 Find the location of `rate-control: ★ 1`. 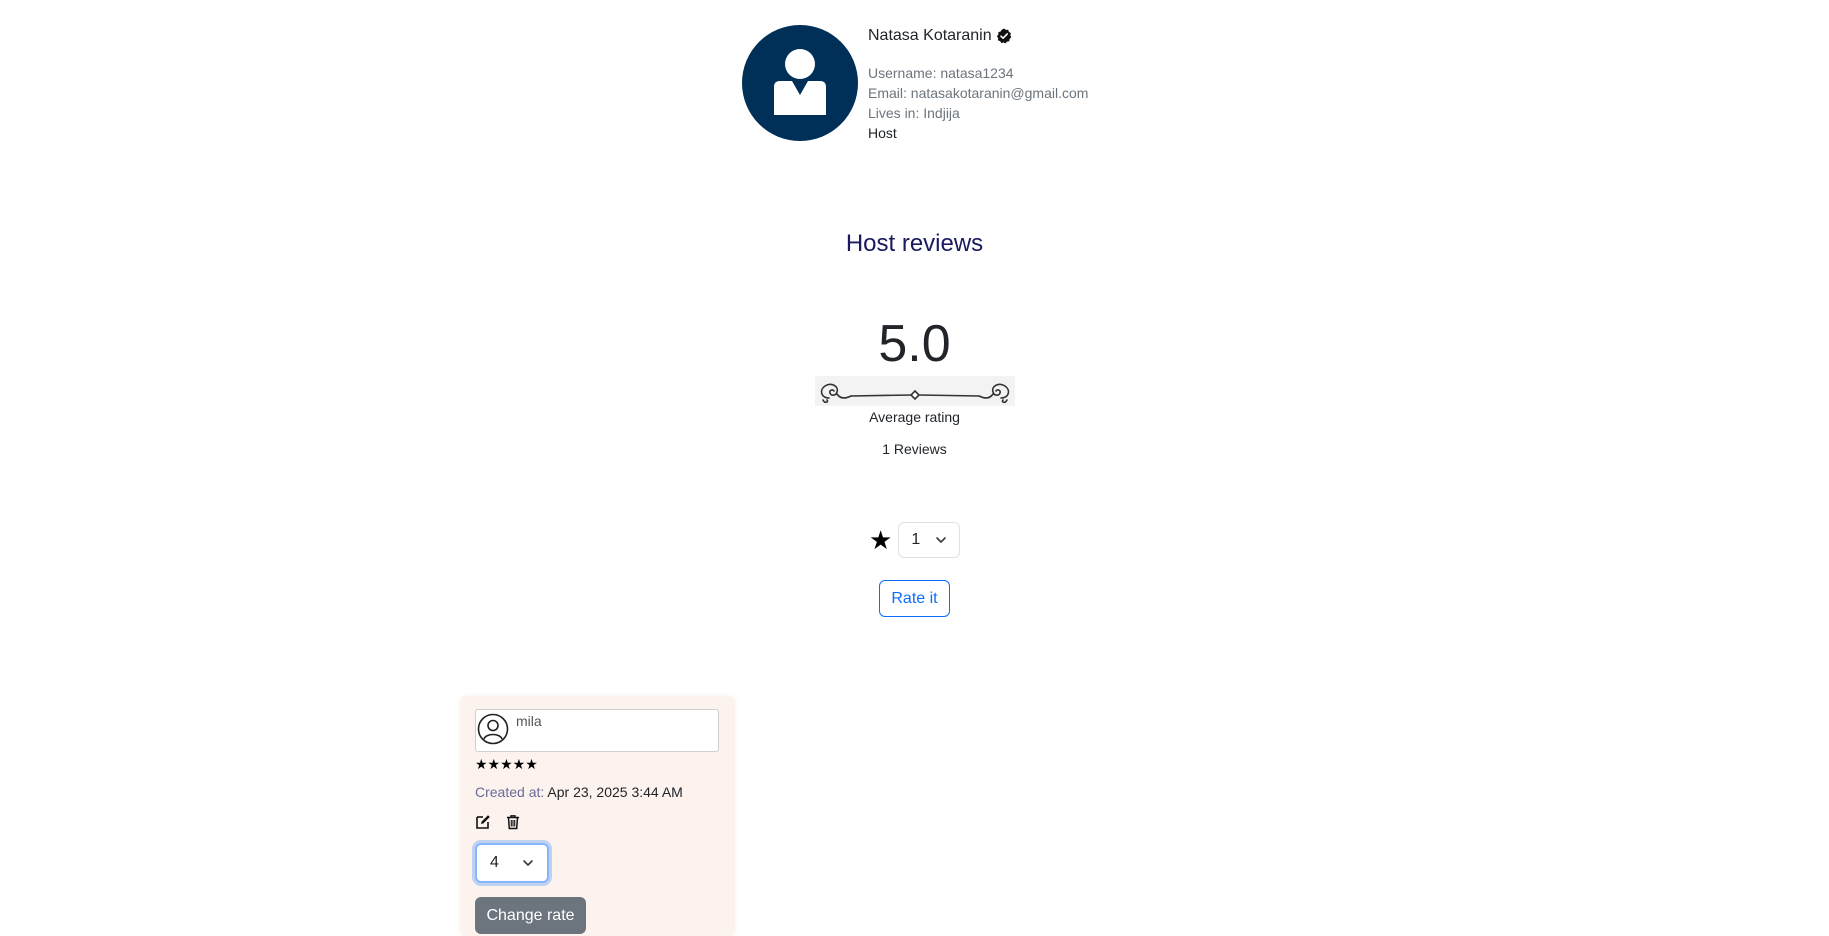

rate-control: ★ 1 is located at coordinates (915, 540).